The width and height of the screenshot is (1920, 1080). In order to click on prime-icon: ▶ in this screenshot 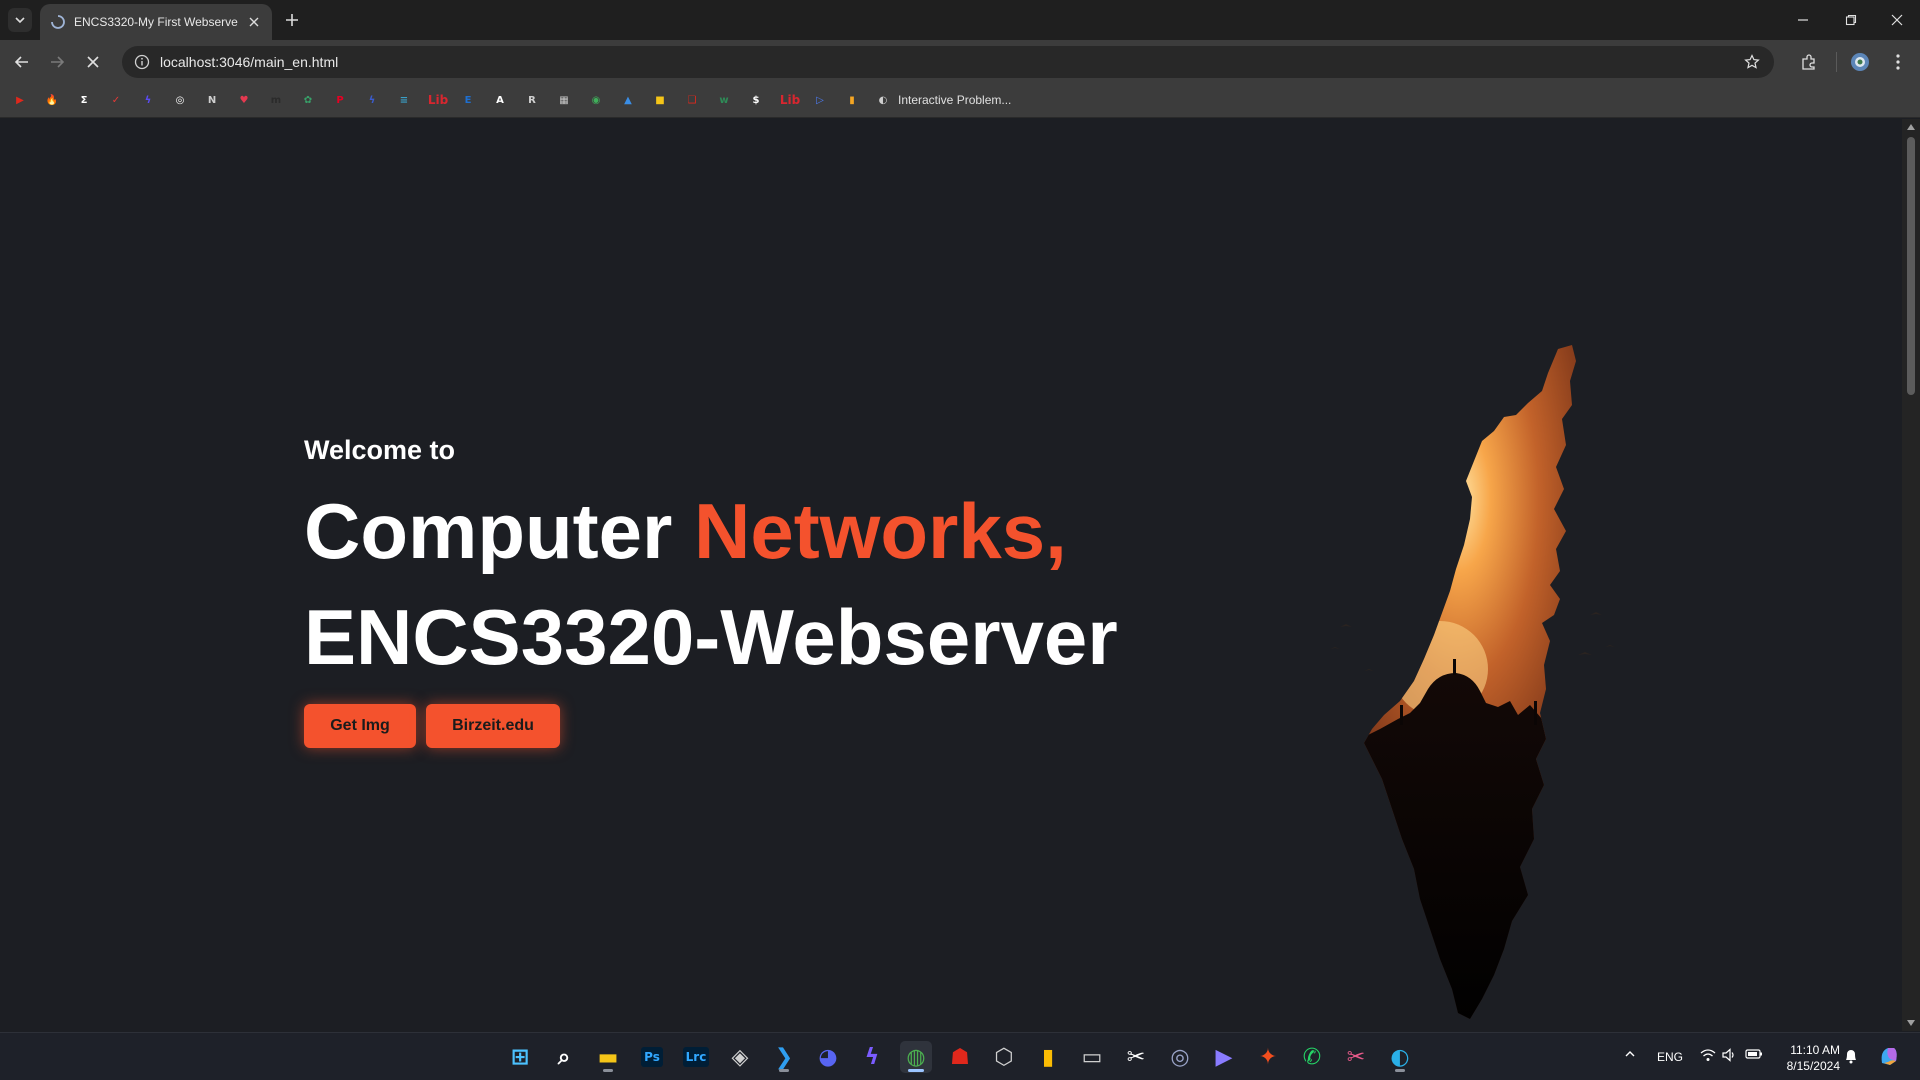, I will do `click(1224, 1057)`.